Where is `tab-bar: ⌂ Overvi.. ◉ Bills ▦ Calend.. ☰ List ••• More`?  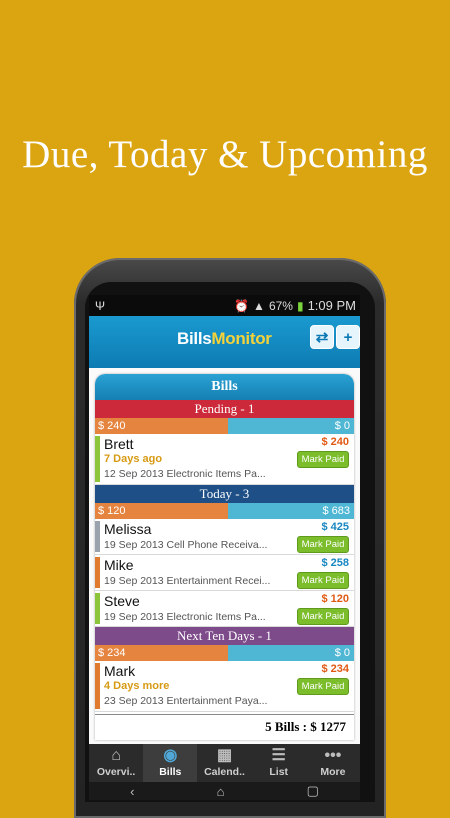
tab-bar: ⌂ Overvi.. ◉ Bills ▦ Calend.. ☰ List ••• More is located at coordinates (224, 763).